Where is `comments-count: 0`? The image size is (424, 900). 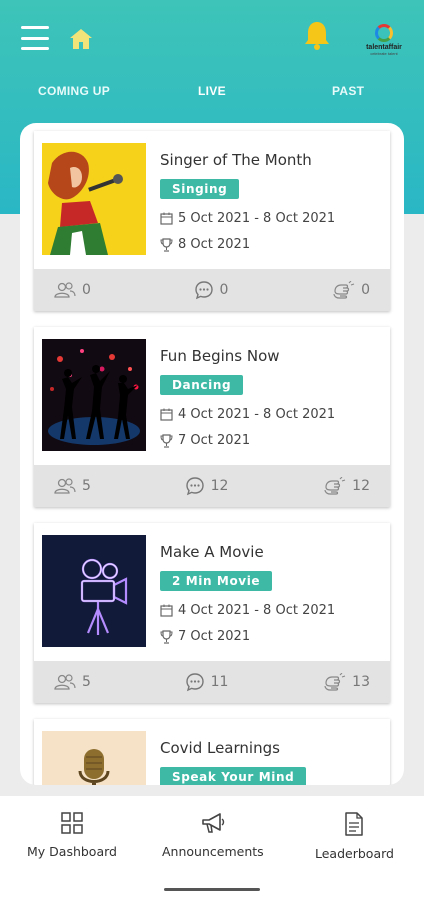
comments-count: 0 is located at coordinates (224, 290).